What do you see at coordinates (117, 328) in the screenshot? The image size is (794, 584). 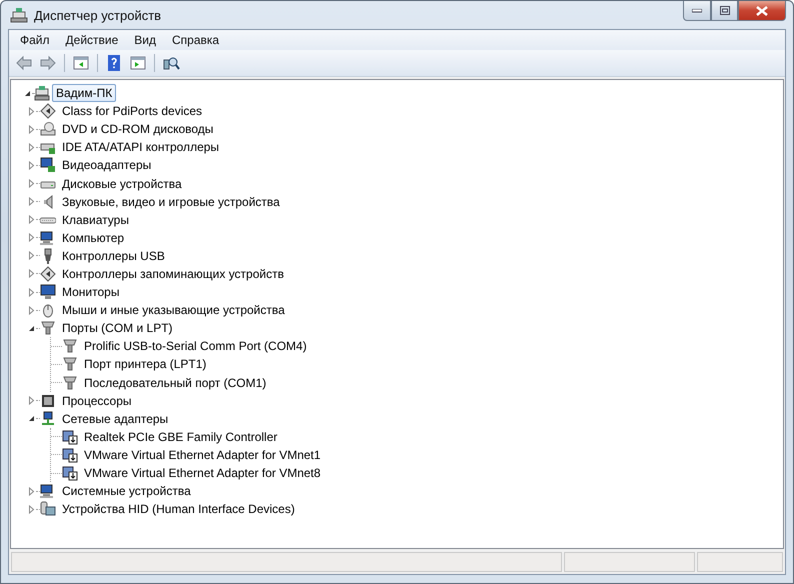 I see `tree-item: Порты (COM и LPT)` at bounding box center [117, 328].